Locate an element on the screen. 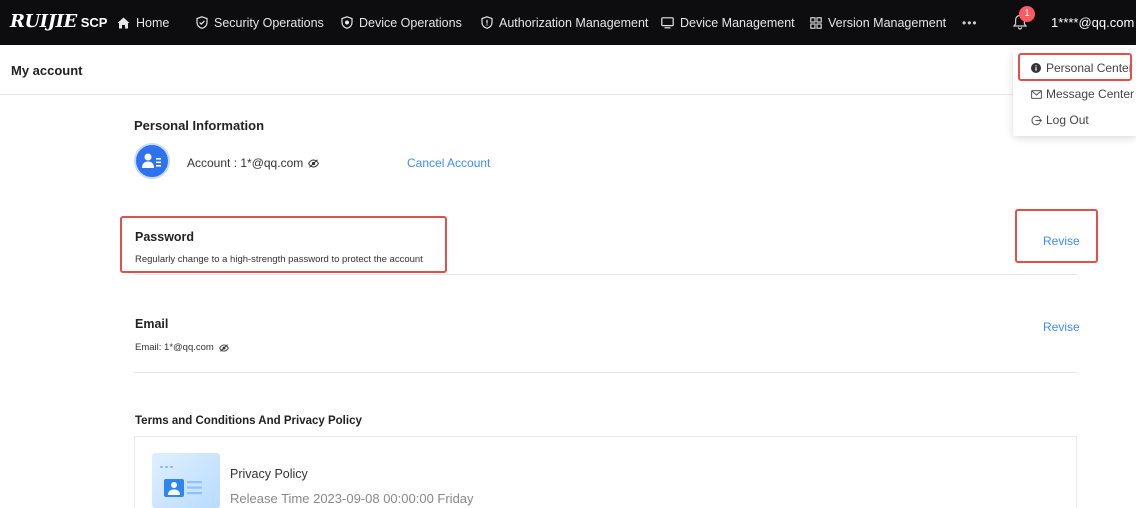 The width and height of the screenshot is (1136, 508). user-card-icon is located at coordinates (151, 160).